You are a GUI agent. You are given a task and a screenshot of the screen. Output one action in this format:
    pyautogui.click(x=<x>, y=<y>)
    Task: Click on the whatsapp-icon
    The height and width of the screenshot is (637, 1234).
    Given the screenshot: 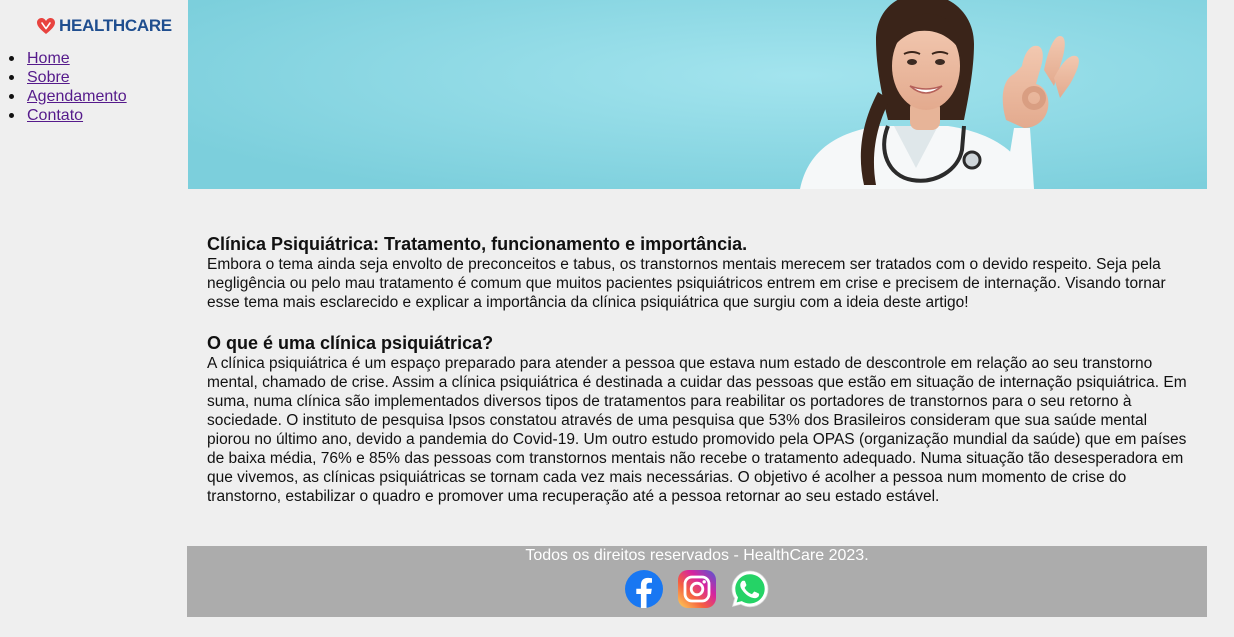 What is the action you would take?
    pyautogui.click(x=750, y=589)
    